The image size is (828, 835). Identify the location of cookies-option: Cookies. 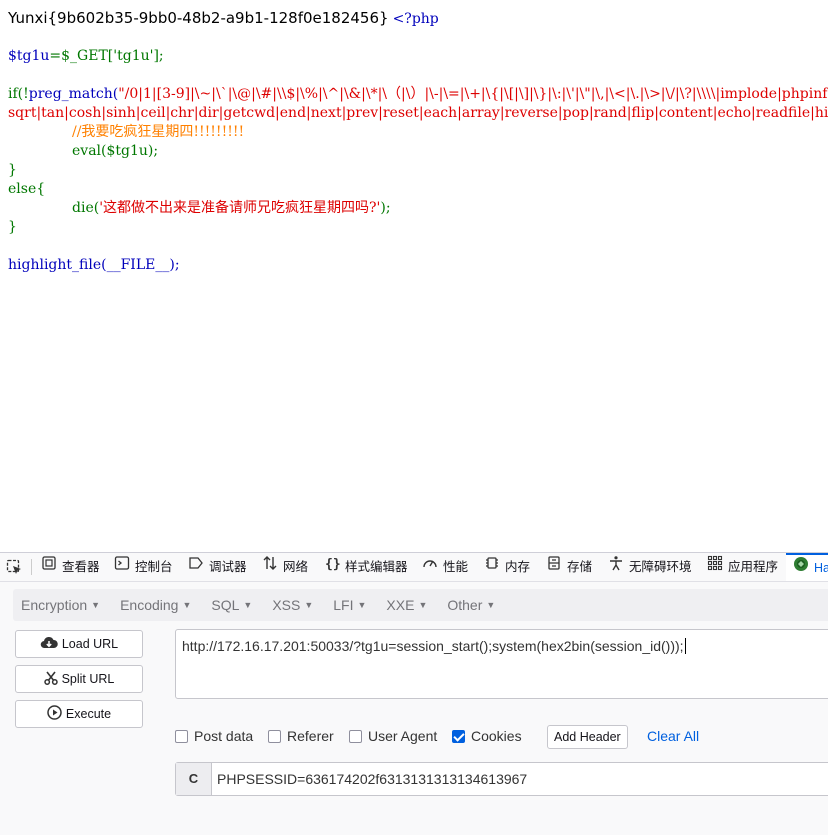
(487, 736).